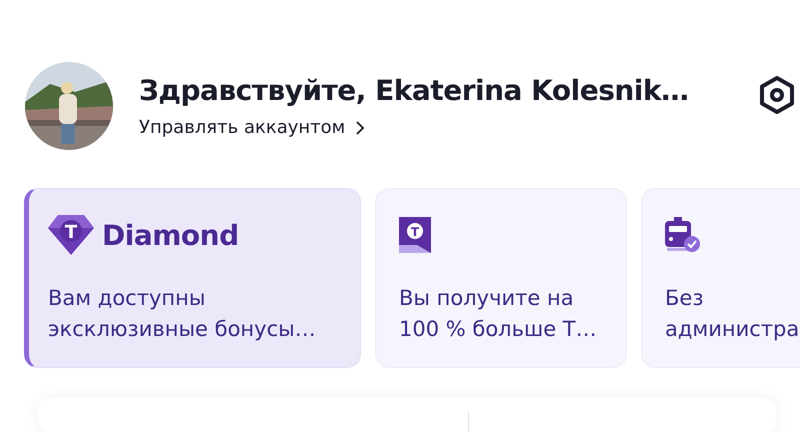 This screenshot has height=432, width=800. What do you see at coordinates (720, 278) in the screenshot?
I see `benefit-card: Без администра` at bounding box center [720, 278].